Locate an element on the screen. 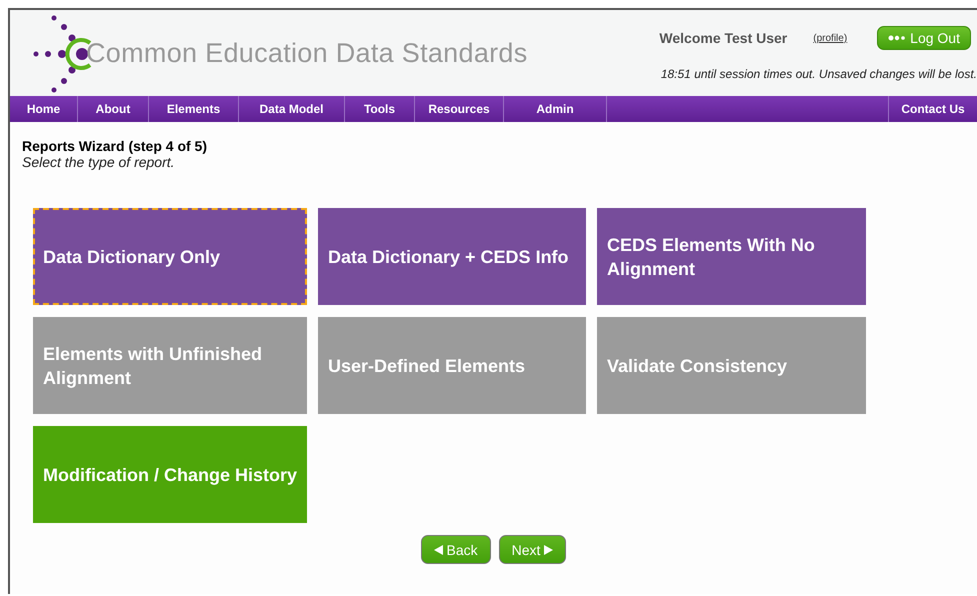 This screenshot has height=596, width=977. nav-item: About is located at coordinates (113, 109).